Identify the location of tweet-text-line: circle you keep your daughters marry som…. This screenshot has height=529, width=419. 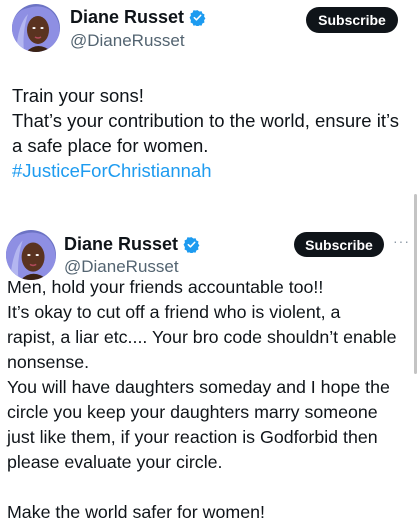
(192, 412).